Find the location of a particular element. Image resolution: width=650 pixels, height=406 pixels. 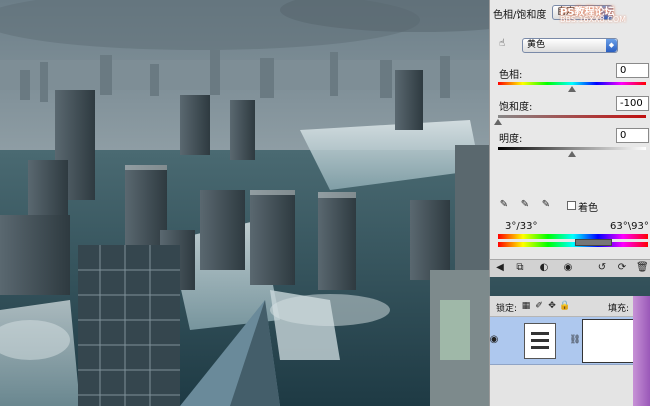

range-left-readout: 3°/33° is located at coordinates (521, 226).